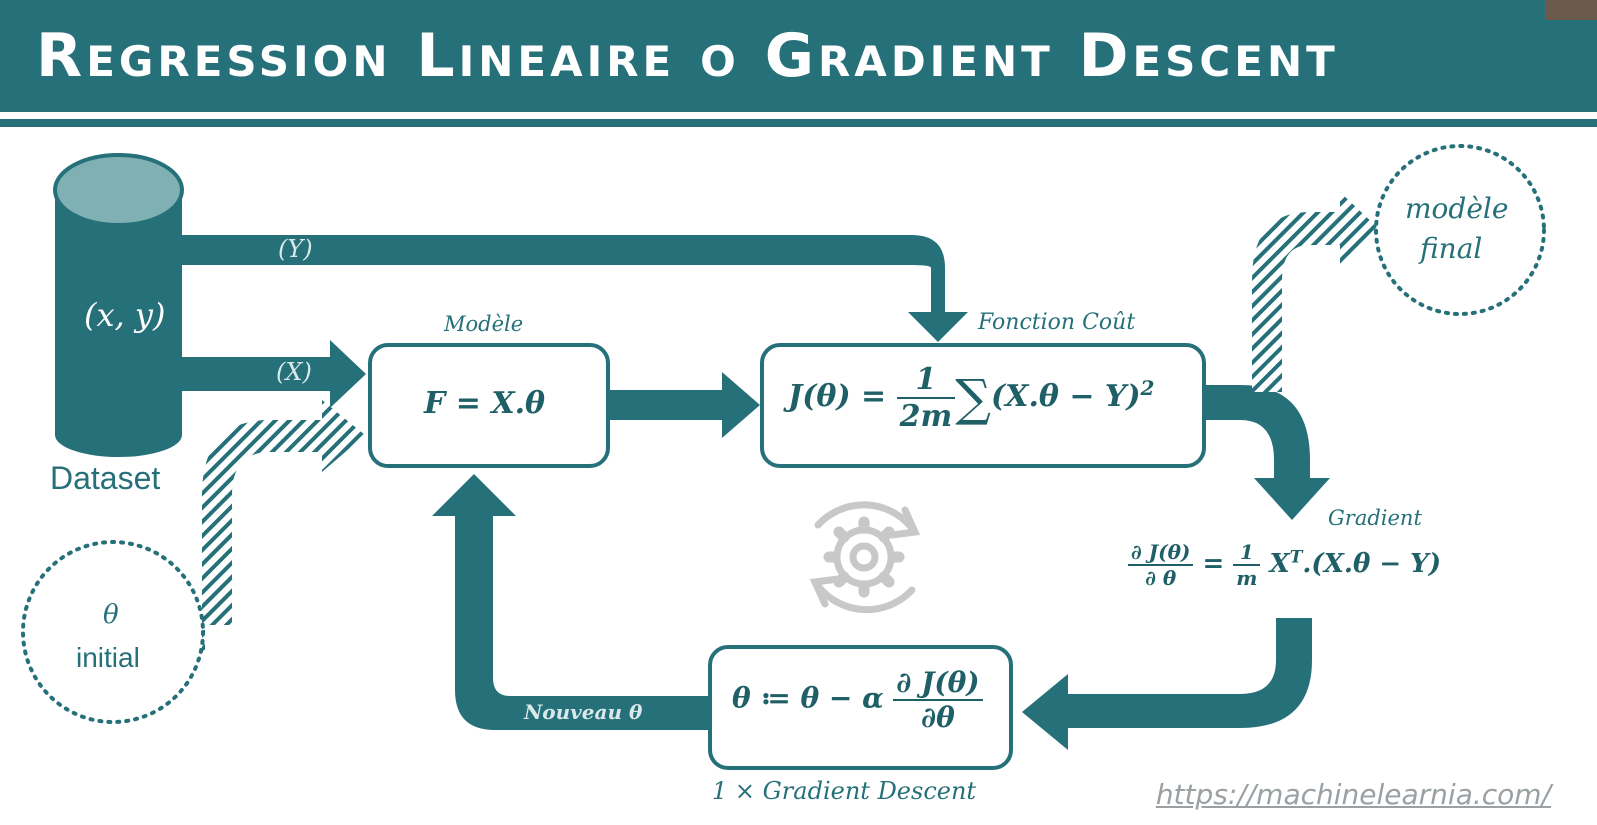  I want to click on update-formula: θ ≔ θ − α ∂ J(θ) ∂θ, so click(857, 700).